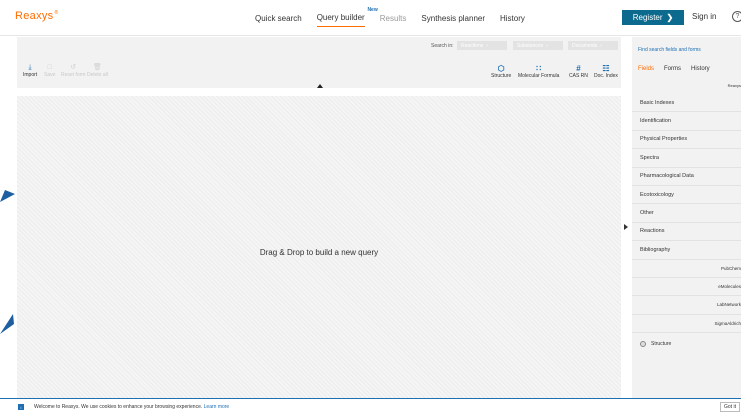  I want to click on cas-rn-tool-button: # CAS RN, so click(578, 71).